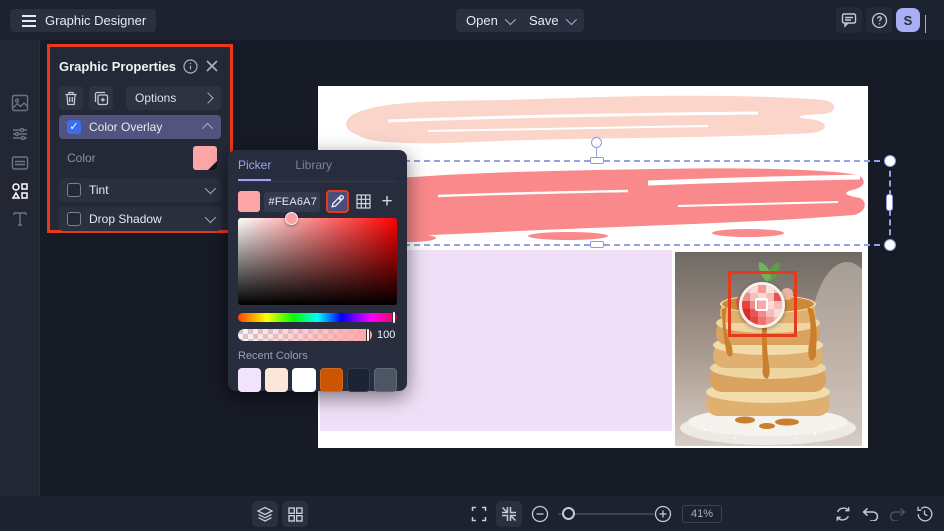 The image size is (944, 531). Describe the element at coordinates (29, 21) in the screenshot. I see `hamburger-menu-icon` at that location.